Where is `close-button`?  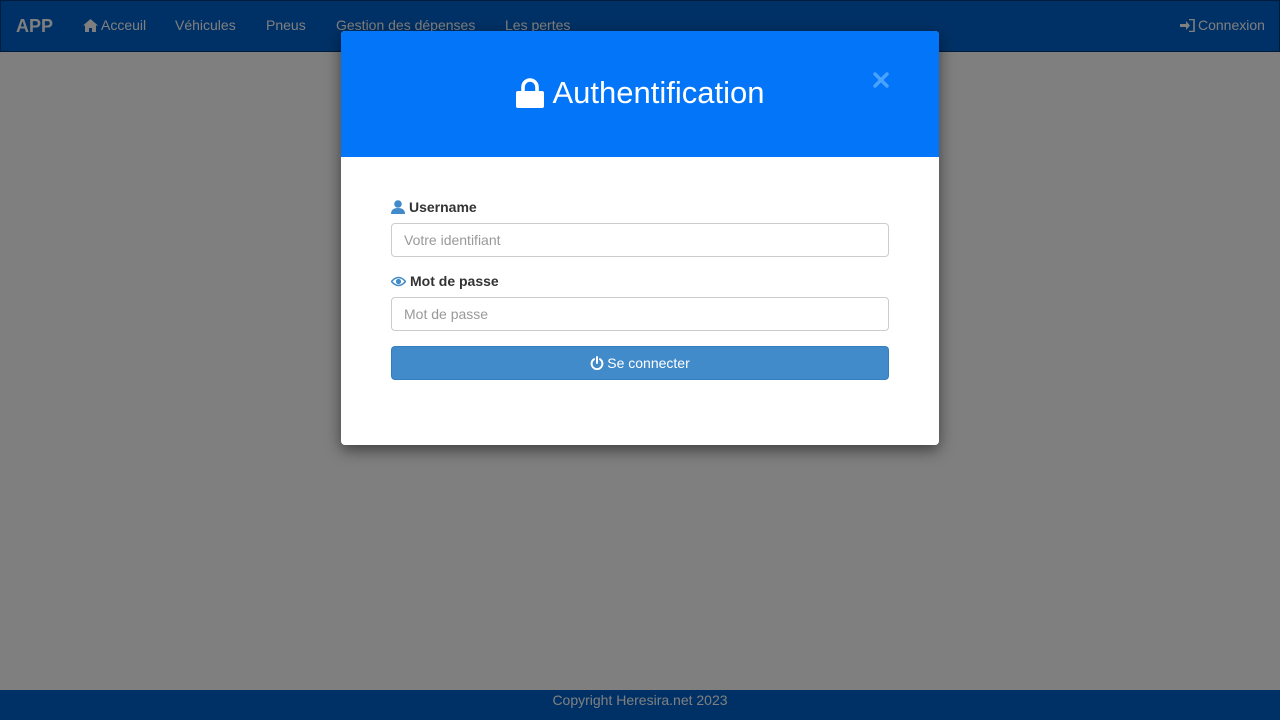 close-button is located at coordinates (881, 80).